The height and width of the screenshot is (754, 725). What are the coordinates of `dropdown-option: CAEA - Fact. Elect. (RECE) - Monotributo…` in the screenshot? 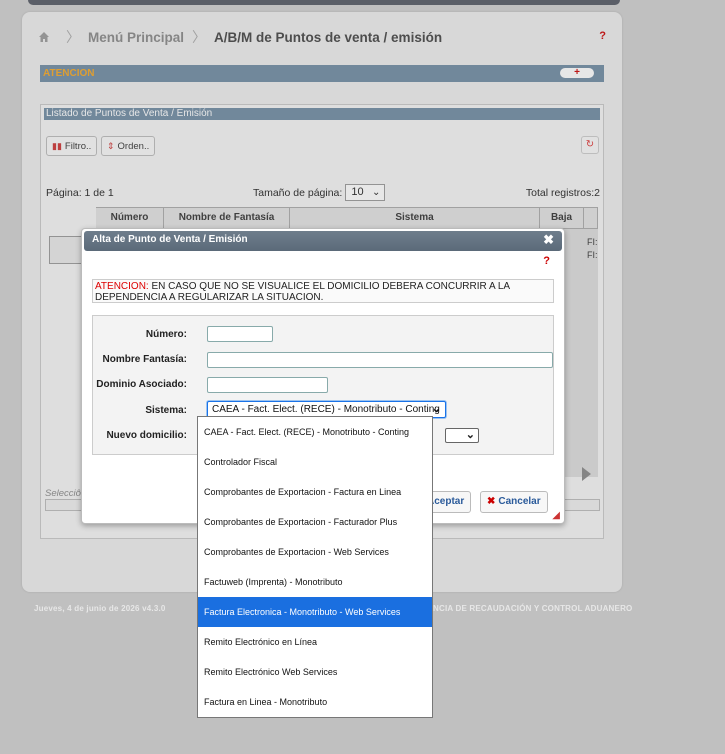 It's located at (315, 432).